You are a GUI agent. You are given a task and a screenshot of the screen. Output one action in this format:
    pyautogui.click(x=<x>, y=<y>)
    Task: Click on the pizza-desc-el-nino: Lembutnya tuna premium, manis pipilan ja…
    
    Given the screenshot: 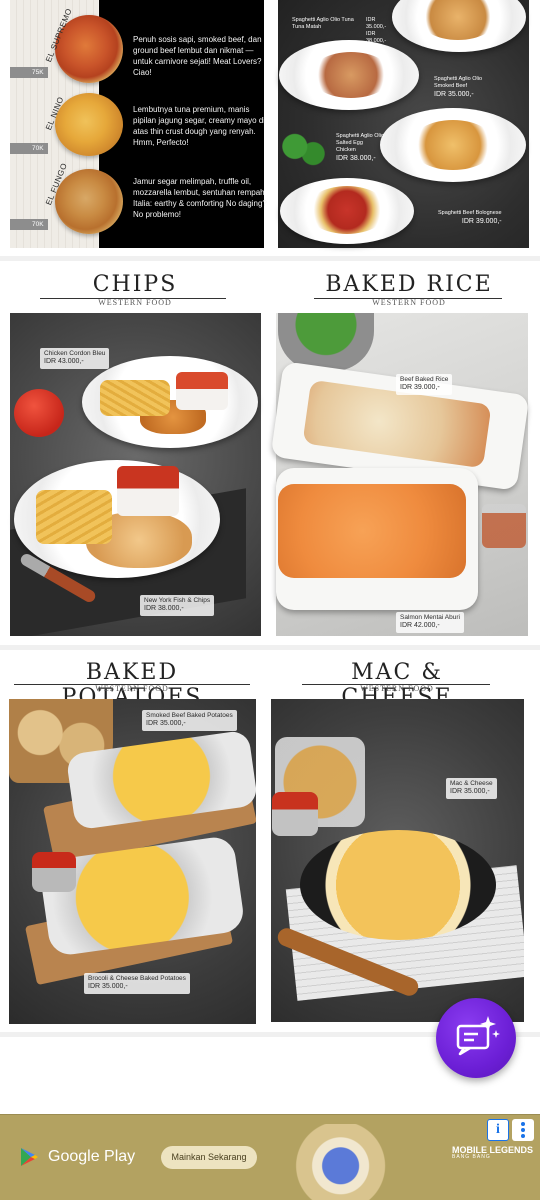 What is the action you would take?
    pyautogui.click(x=199, y=126)
    